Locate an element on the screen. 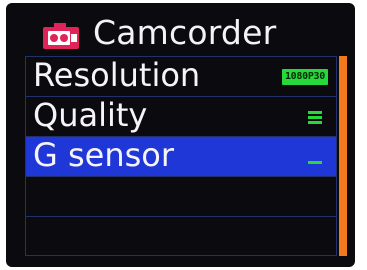 The image size is (367, 270). menu-item-resolution: Resolution 1080P30 is located at coordinates (181, 76).